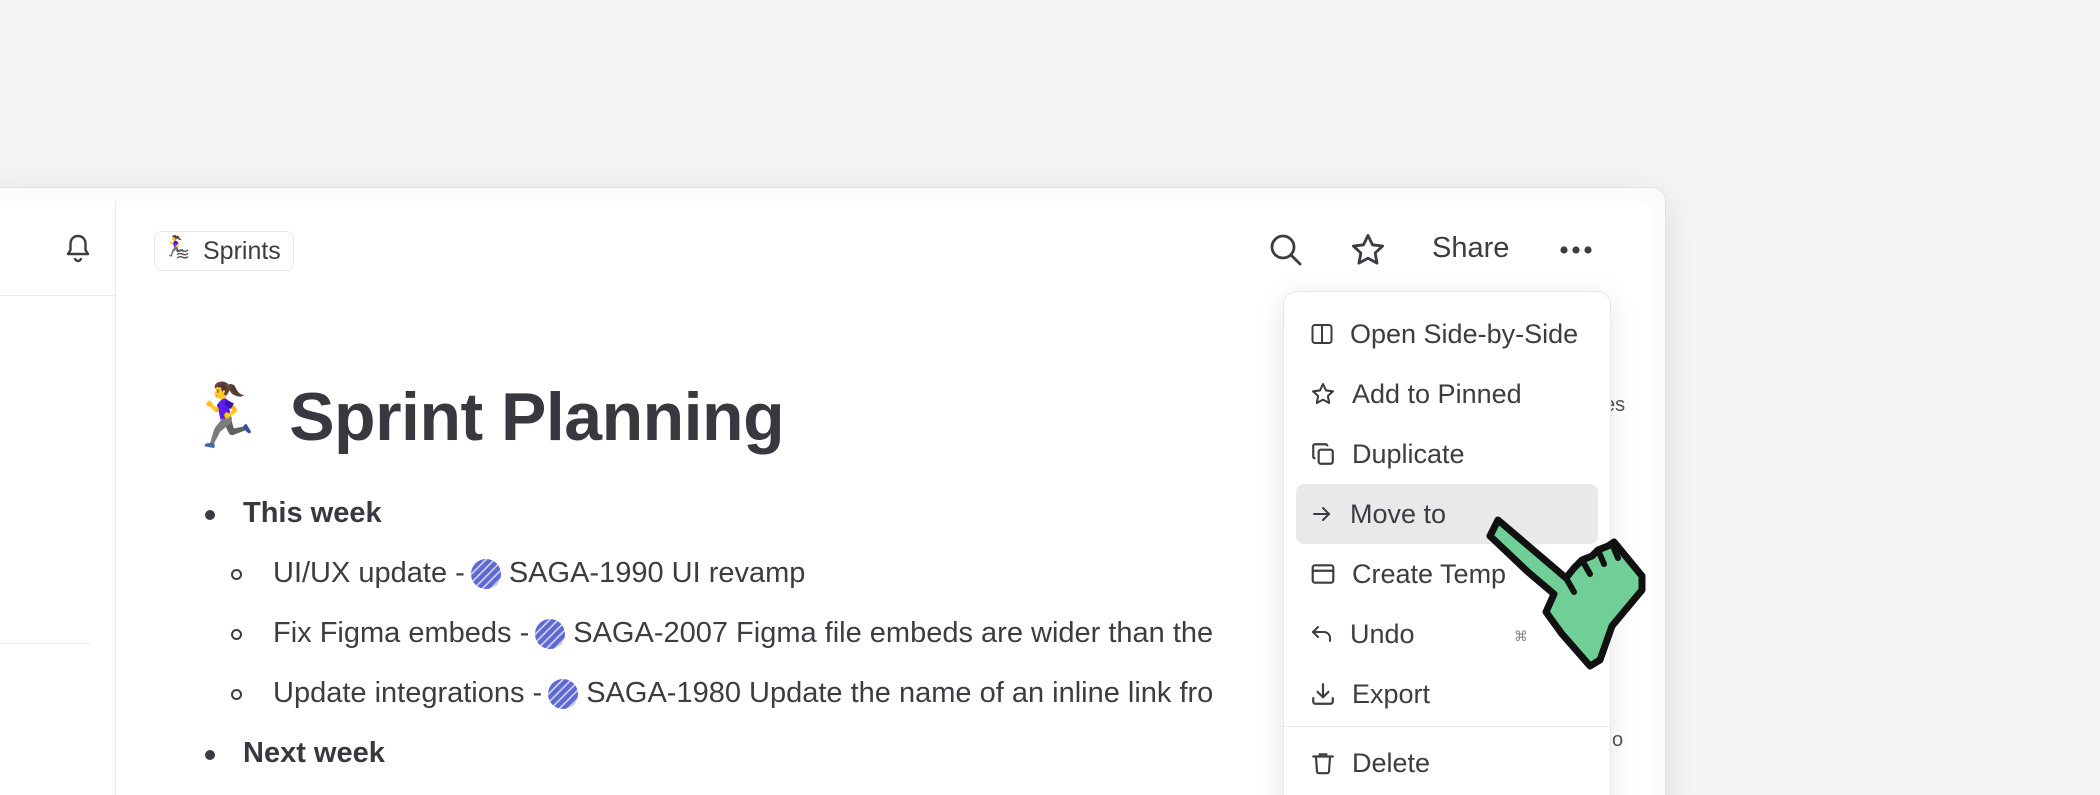 This screenshot has width=2100, height=795. What do you see at coordinates (1576, 250) in the screenshot?
I see `more-options-icon` at bounding box center [1576, 250].